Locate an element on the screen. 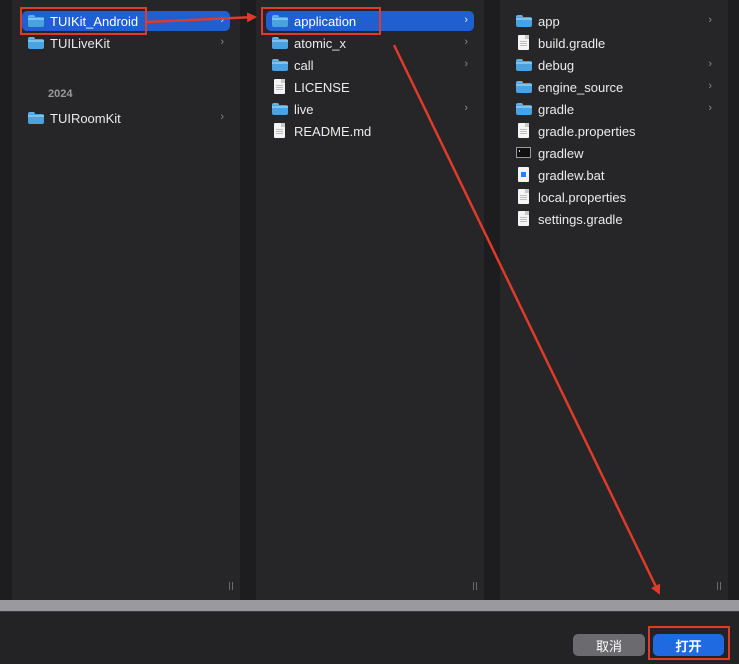 Image resolution: width=739 pixels, height=664 pixels. row-build-gradle: build.gradle is located at coordinates (614, 43).